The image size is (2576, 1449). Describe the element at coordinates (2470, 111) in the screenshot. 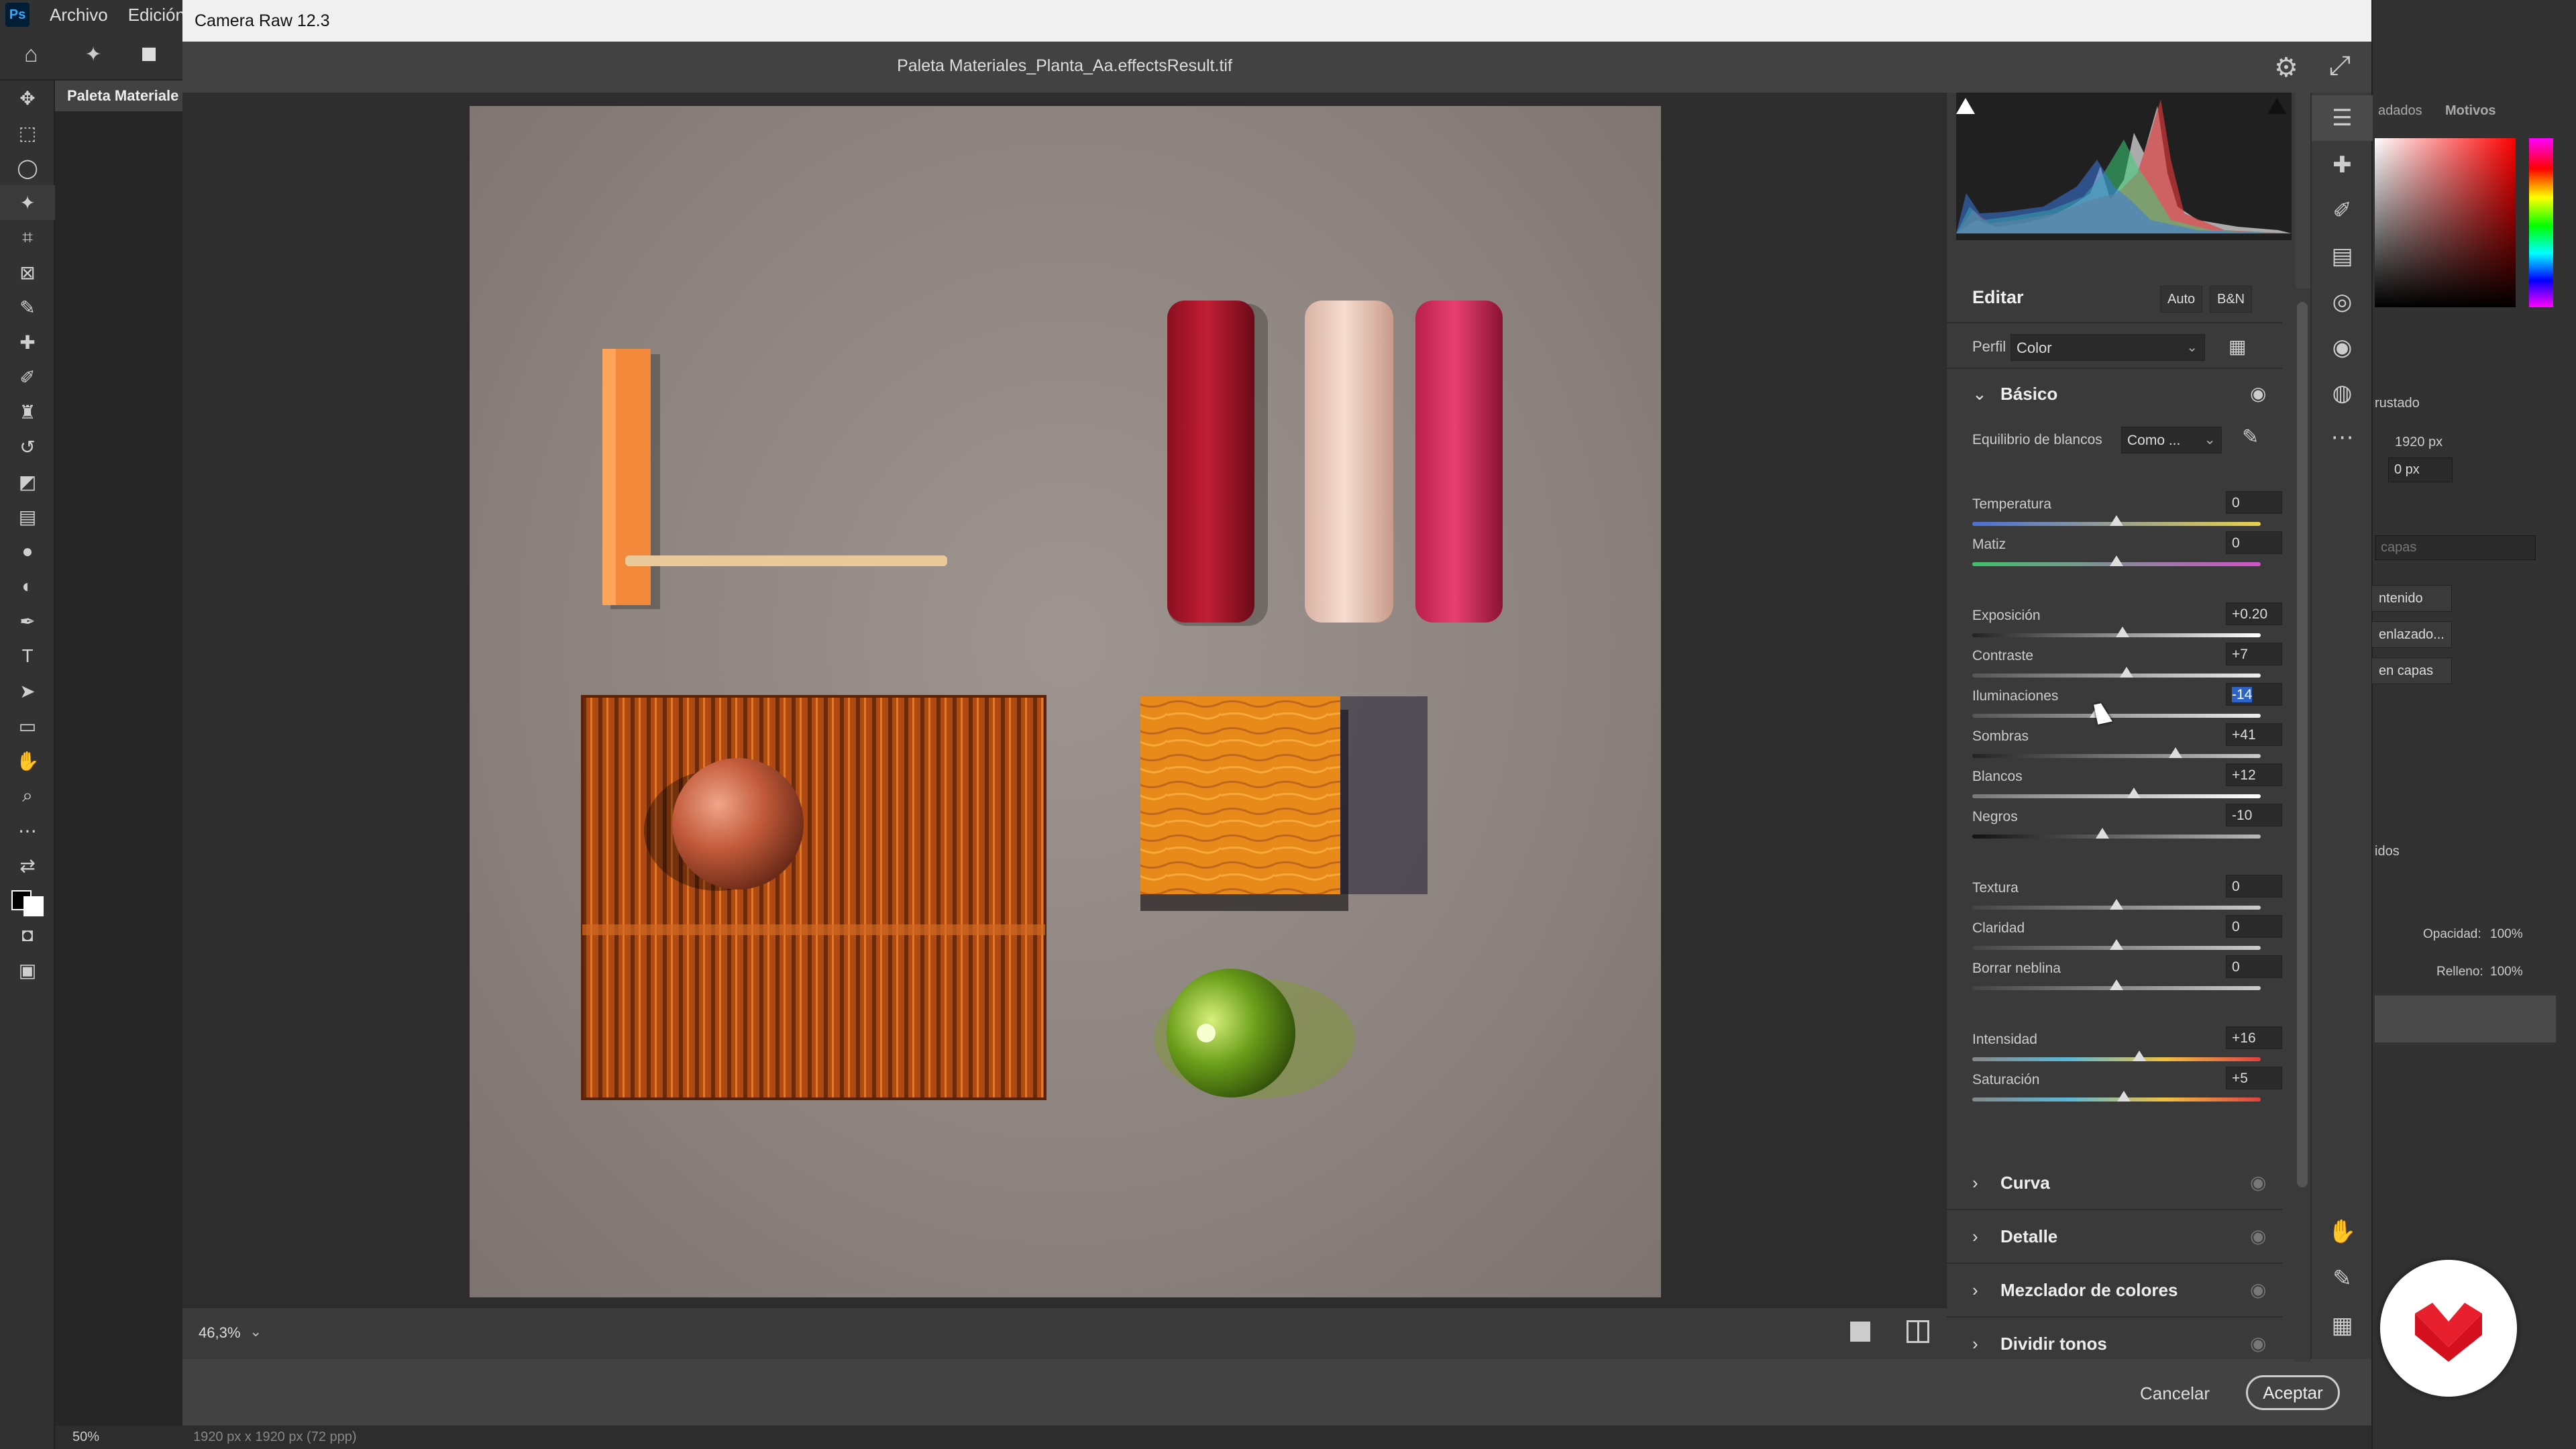

I see `panel-tab-motivos: Motivos` at that location.